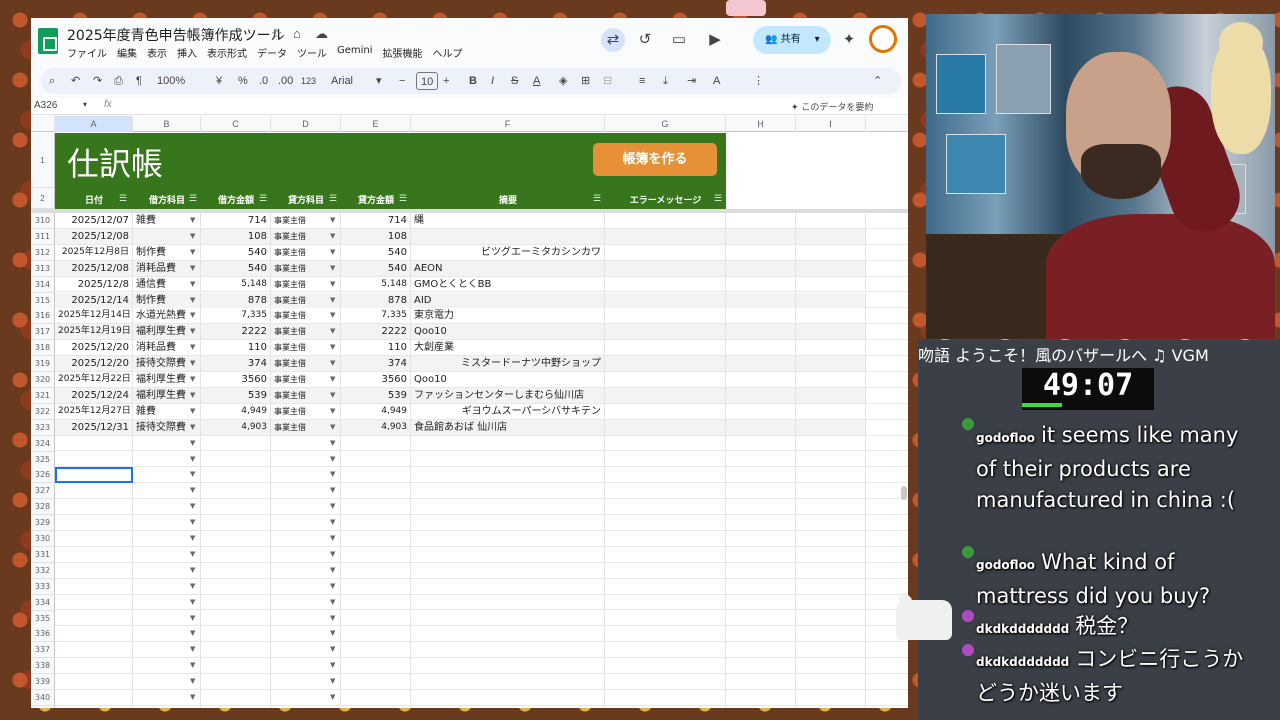 The height and width of the screenshot is (720, 1280). Describe the element at coordinates (236, 427) in the screenshot. I see `cell-damt: 4,903` at that location.